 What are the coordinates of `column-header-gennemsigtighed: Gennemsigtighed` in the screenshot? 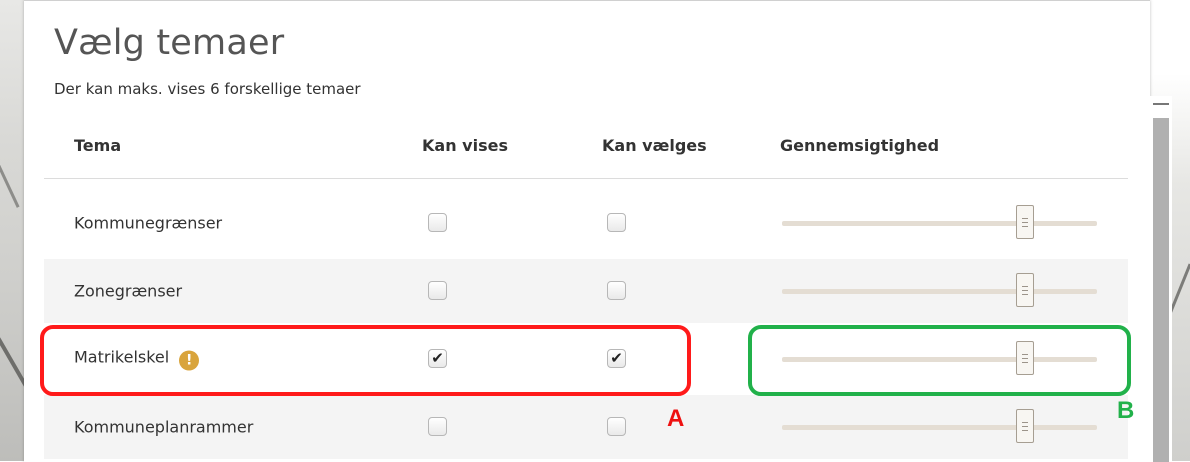 It's located at (860, 145).